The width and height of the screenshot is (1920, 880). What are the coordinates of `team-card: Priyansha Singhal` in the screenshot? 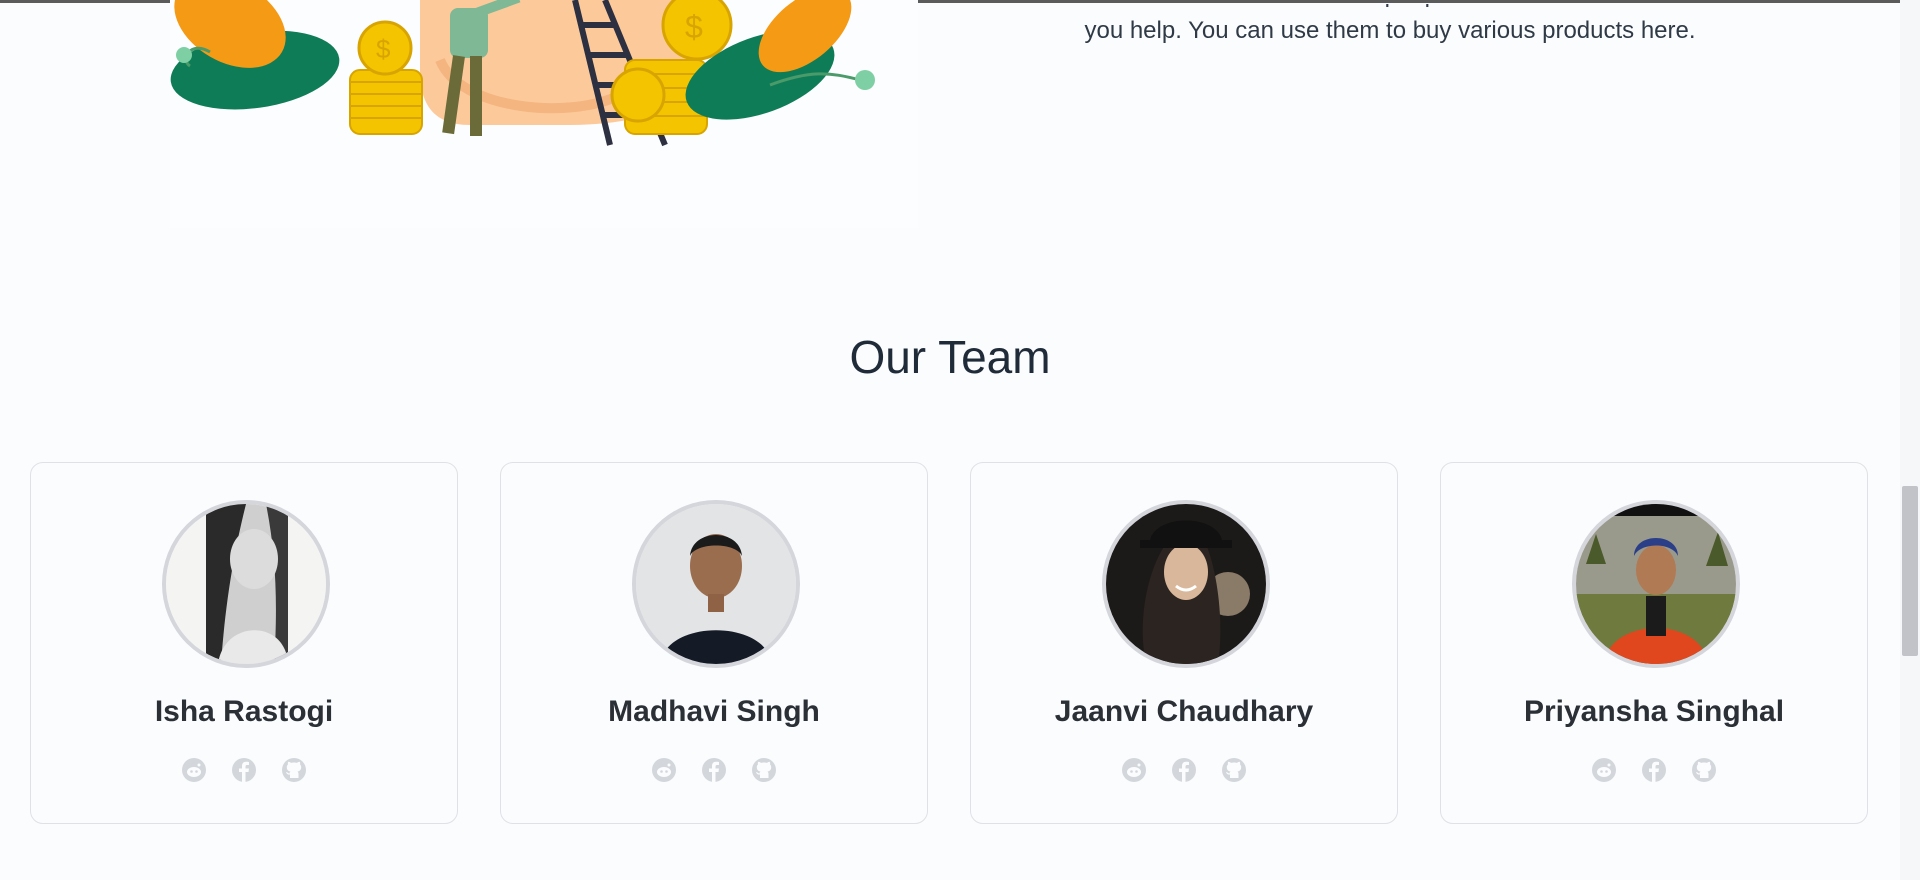 It's located at (1654, 643).